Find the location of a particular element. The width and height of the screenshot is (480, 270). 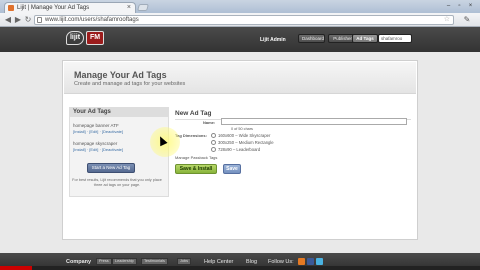

char-count: 0 of 50 chars is located at coordinates (242, 129).